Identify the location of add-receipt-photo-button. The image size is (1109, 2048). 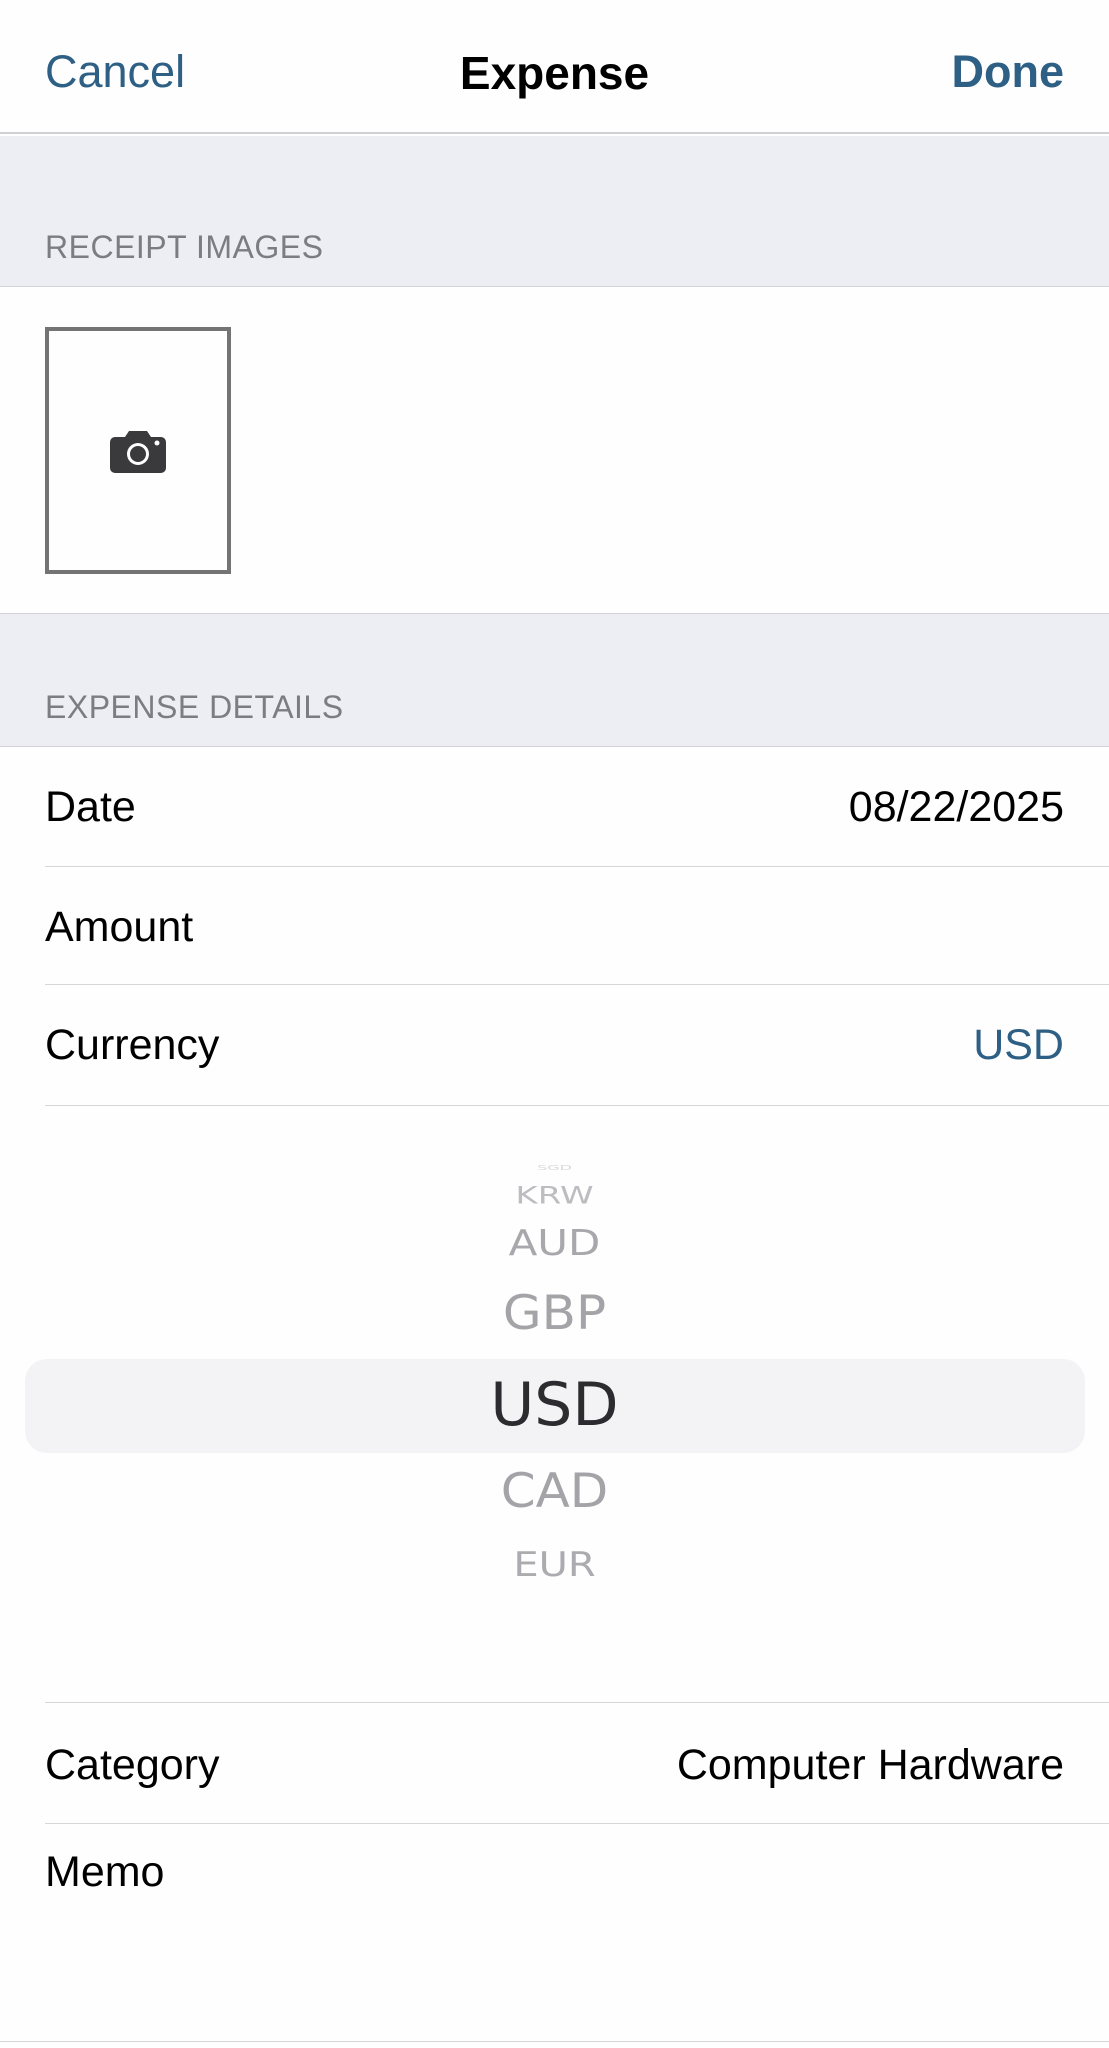
(138, 450).